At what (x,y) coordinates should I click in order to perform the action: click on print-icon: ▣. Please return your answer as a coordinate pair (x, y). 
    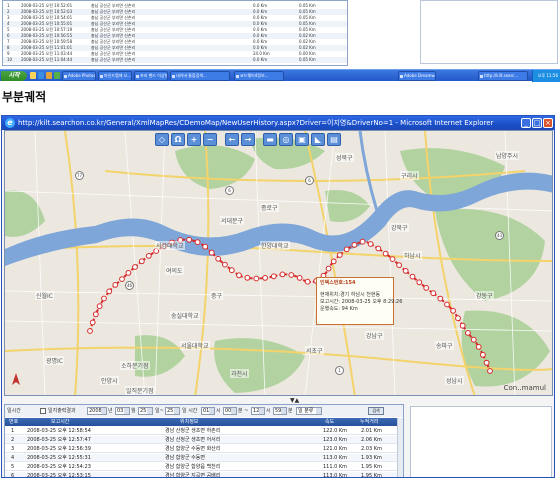
    Looking at the image, I should click on (302, 139).